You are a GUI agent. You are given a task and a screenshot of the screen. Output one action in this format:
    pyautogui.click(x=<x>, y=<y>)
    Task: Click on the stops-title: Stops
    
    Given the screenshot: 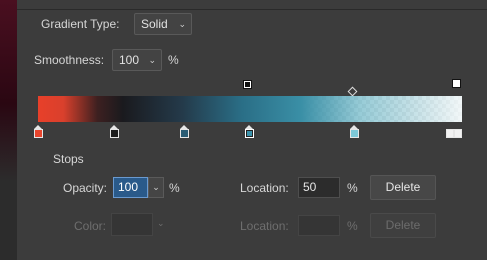 What is the action you would take?
    pyautogui.click(x=68, y=159)
    